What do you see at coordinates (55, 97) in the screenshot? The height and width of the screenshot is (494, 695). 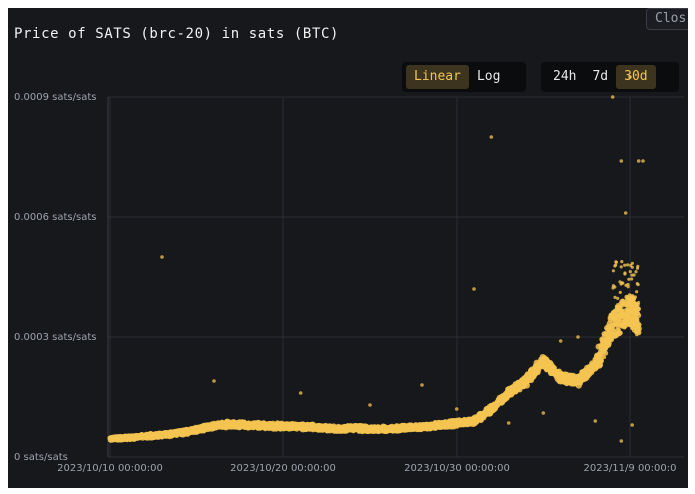 I see `y-tick-label: 0.0009 sats/sats` at bounding box center [55, 97].